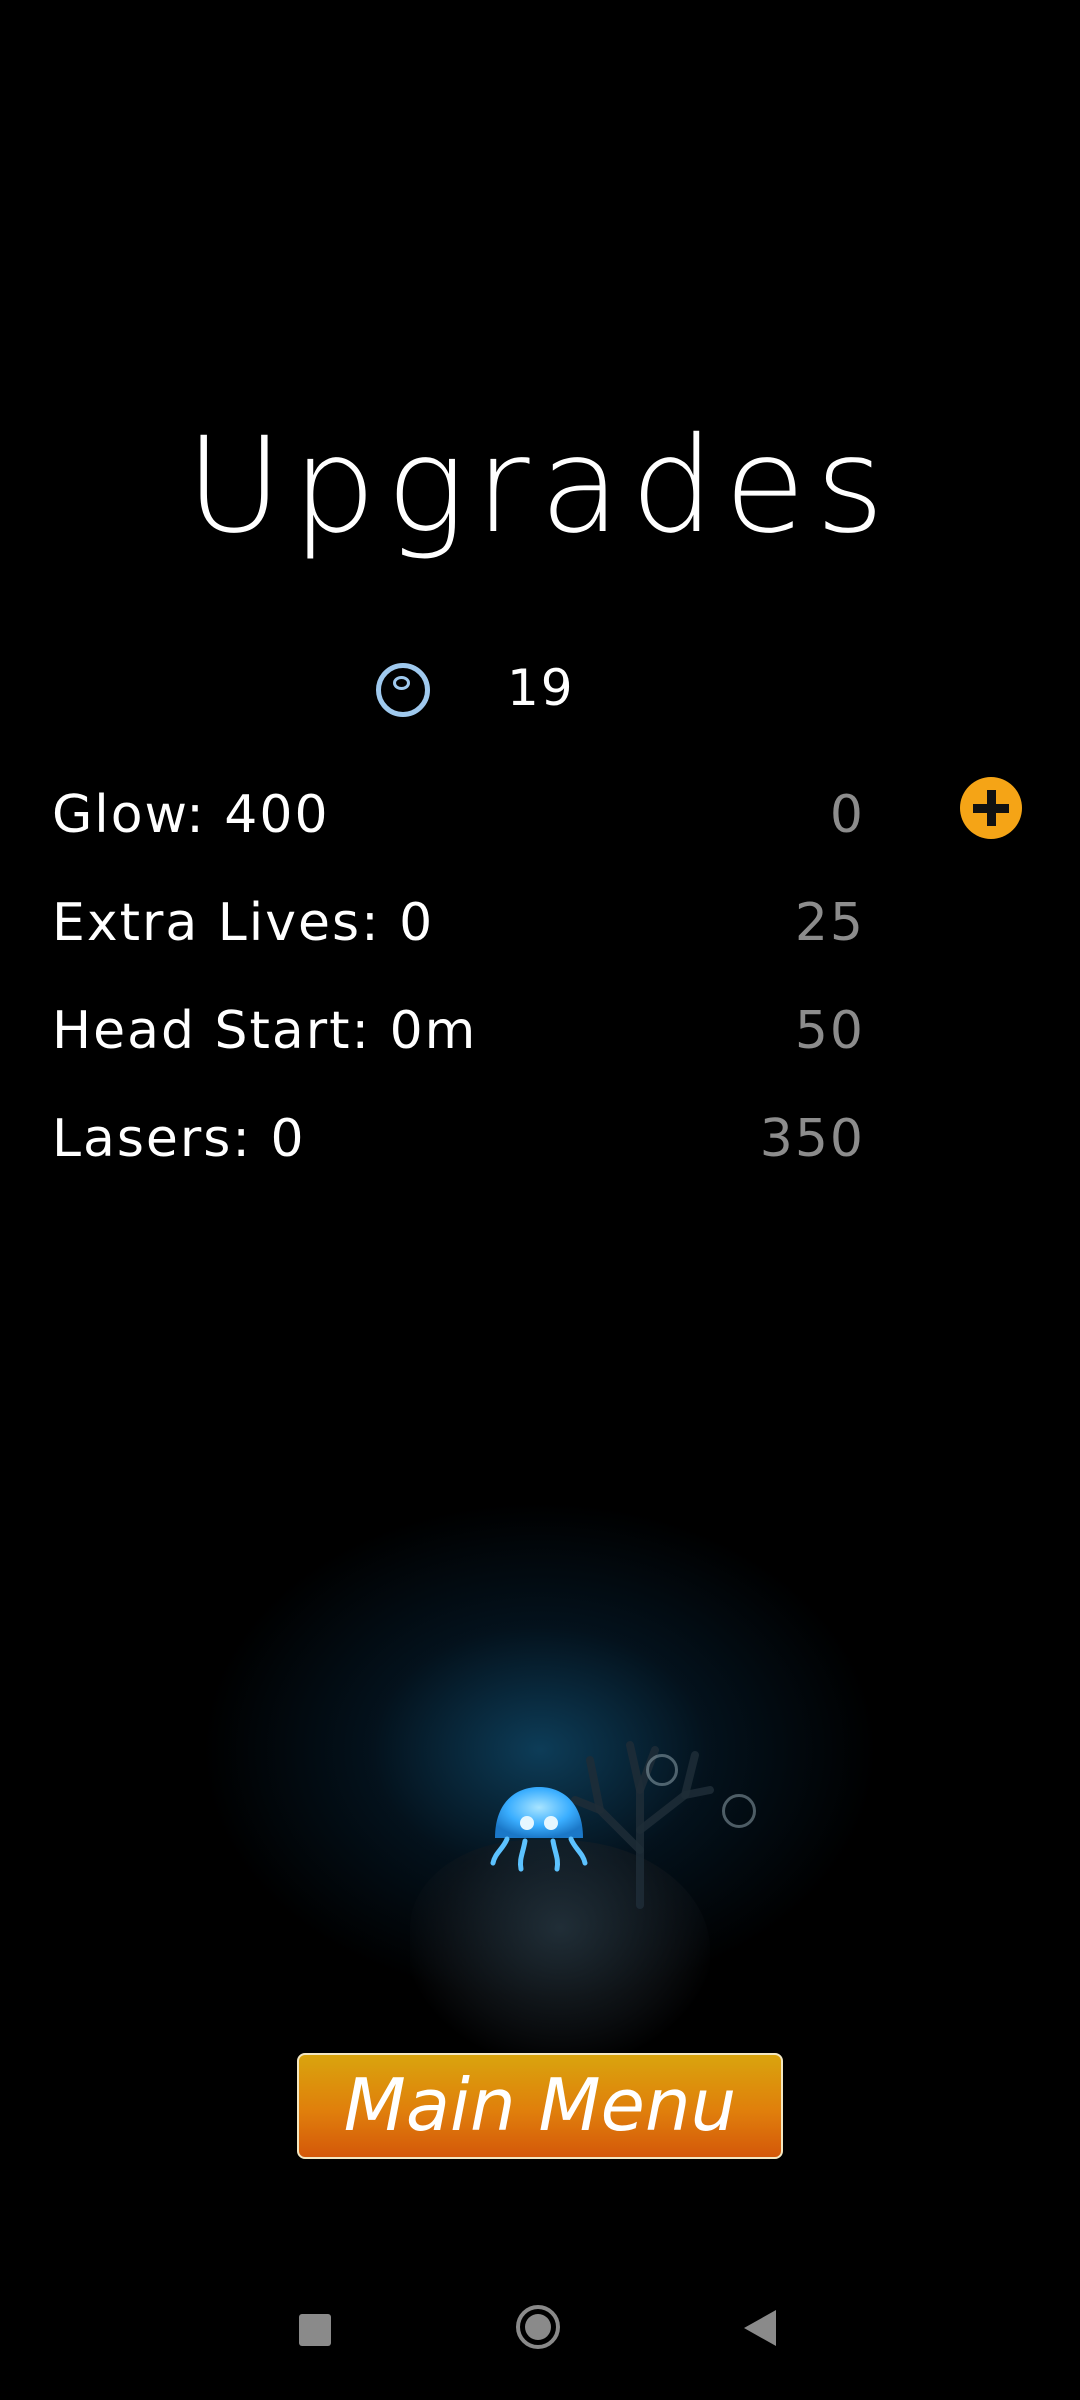 The image size is (1080, 2400). What do you see at coordinates (847, 815) in the screenshot?
I see `upgrade-cost: 0` at bounding box center [847, 815].